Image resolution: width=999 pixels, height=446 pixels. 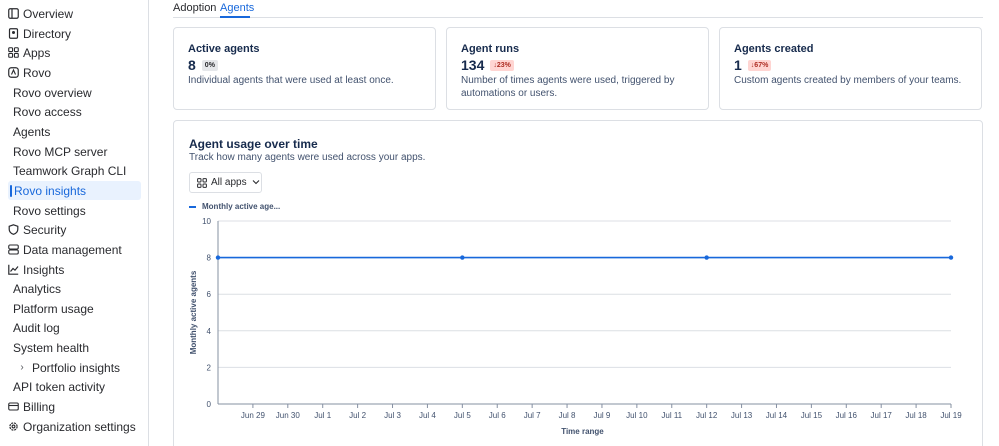 What do you see at coordinates (45, 229) in the screenshot?
I see `sidebar-item-label: Security` at bounding box center [45, 229].